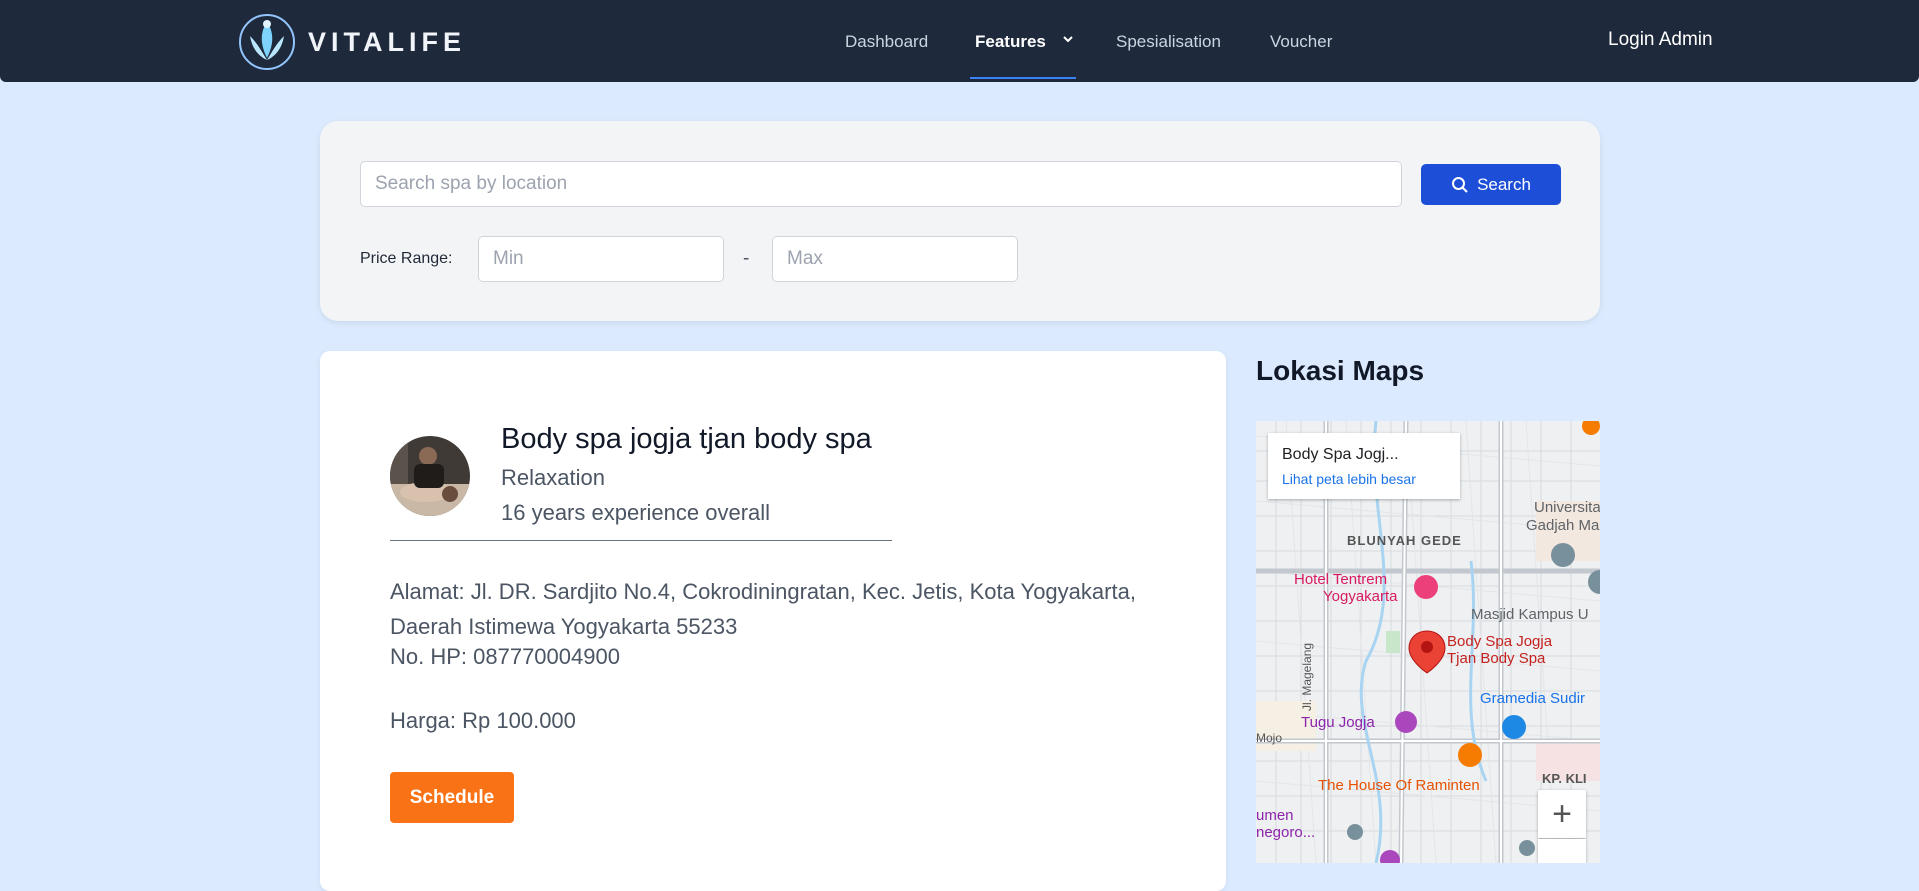 Image resolution: width=1919 pixels, height=891 pixels. What do you see at coordinates (1530, 614) in the screenshot?
I see `map-label-masjid: Masjid Kampus U` at bounding box center [1530, 614].